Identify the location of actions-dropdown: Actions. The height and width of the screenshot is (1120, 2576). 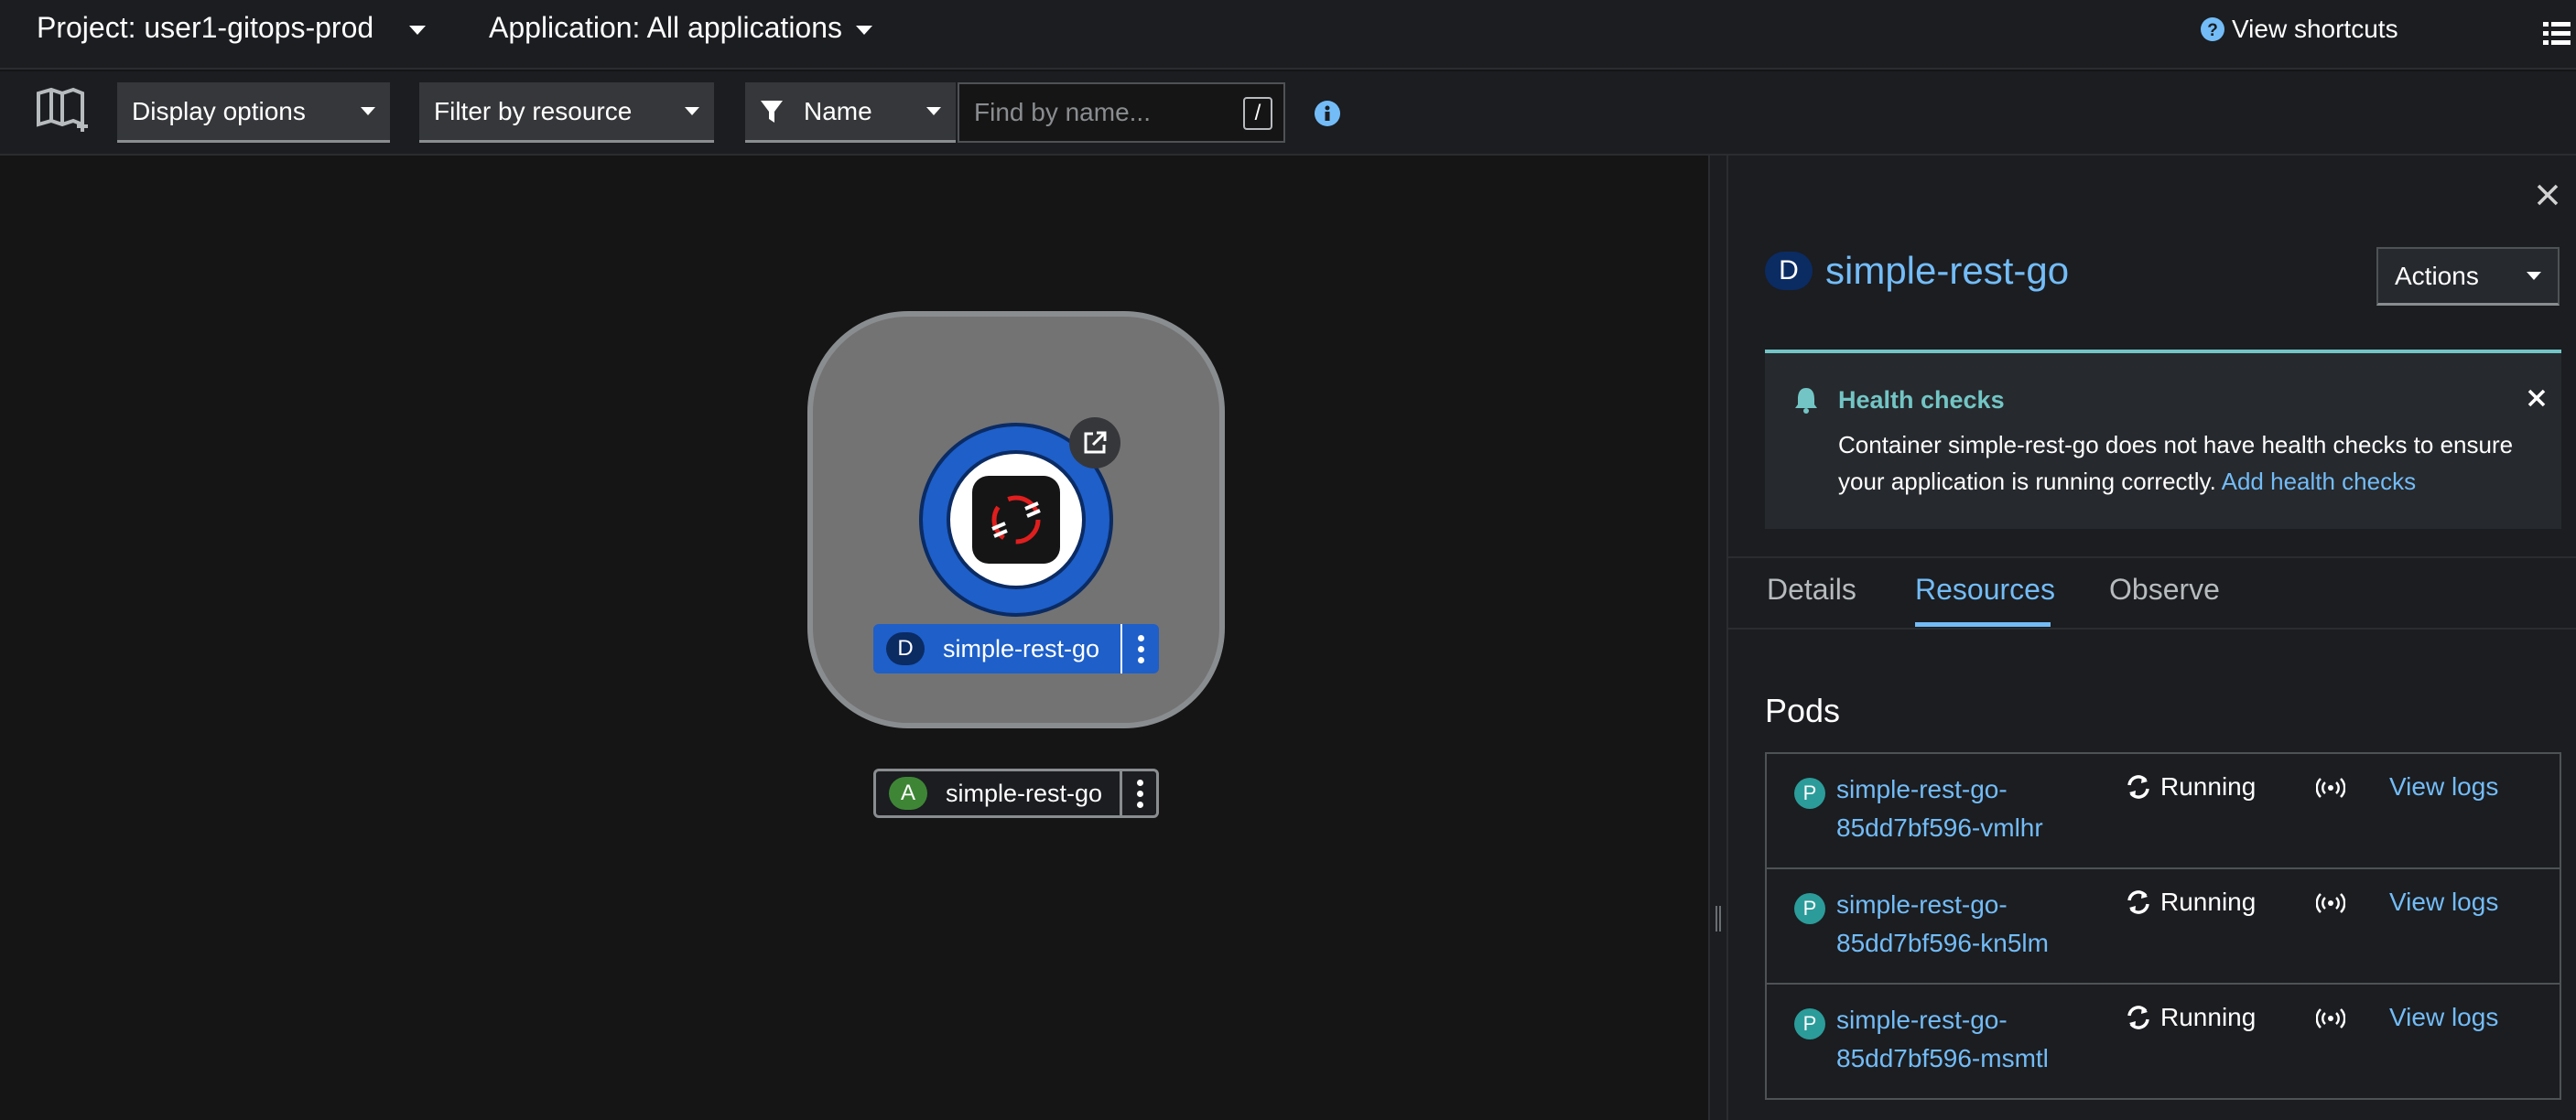
(2468, 276).